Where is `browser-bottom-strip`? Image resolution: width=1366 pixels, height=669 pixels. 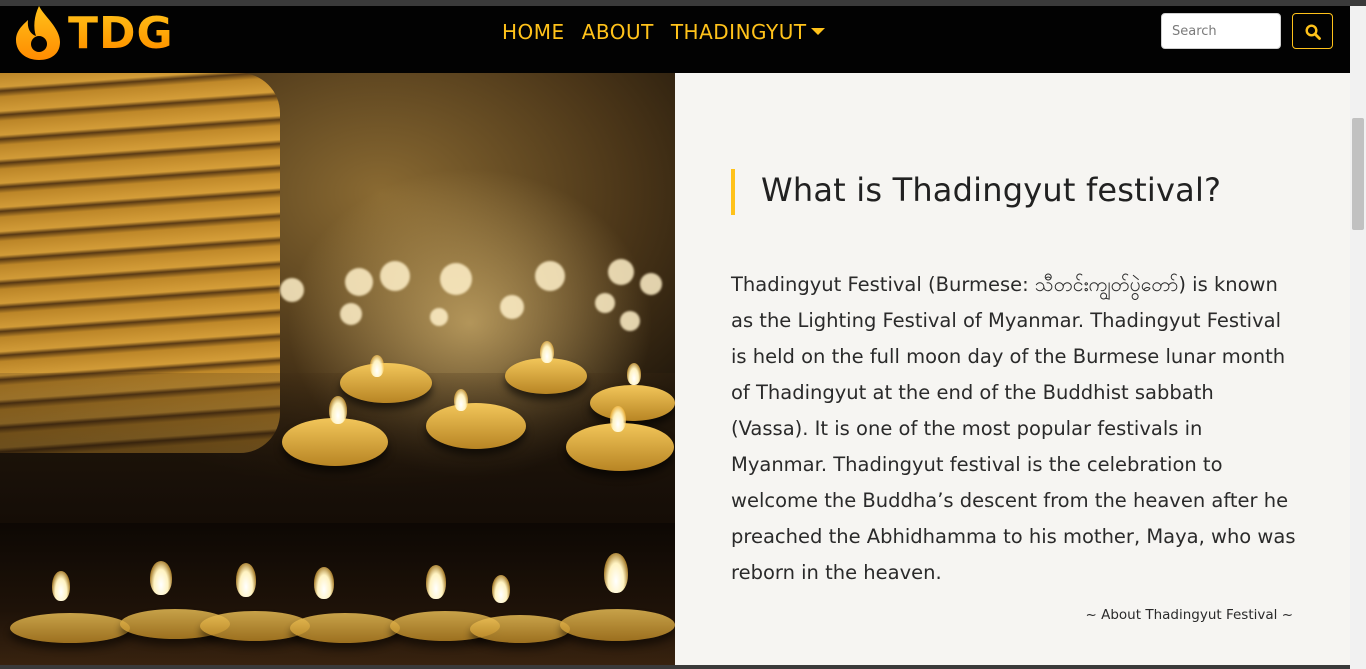
browser-bottom-strip is located at coordinates (675, 667).